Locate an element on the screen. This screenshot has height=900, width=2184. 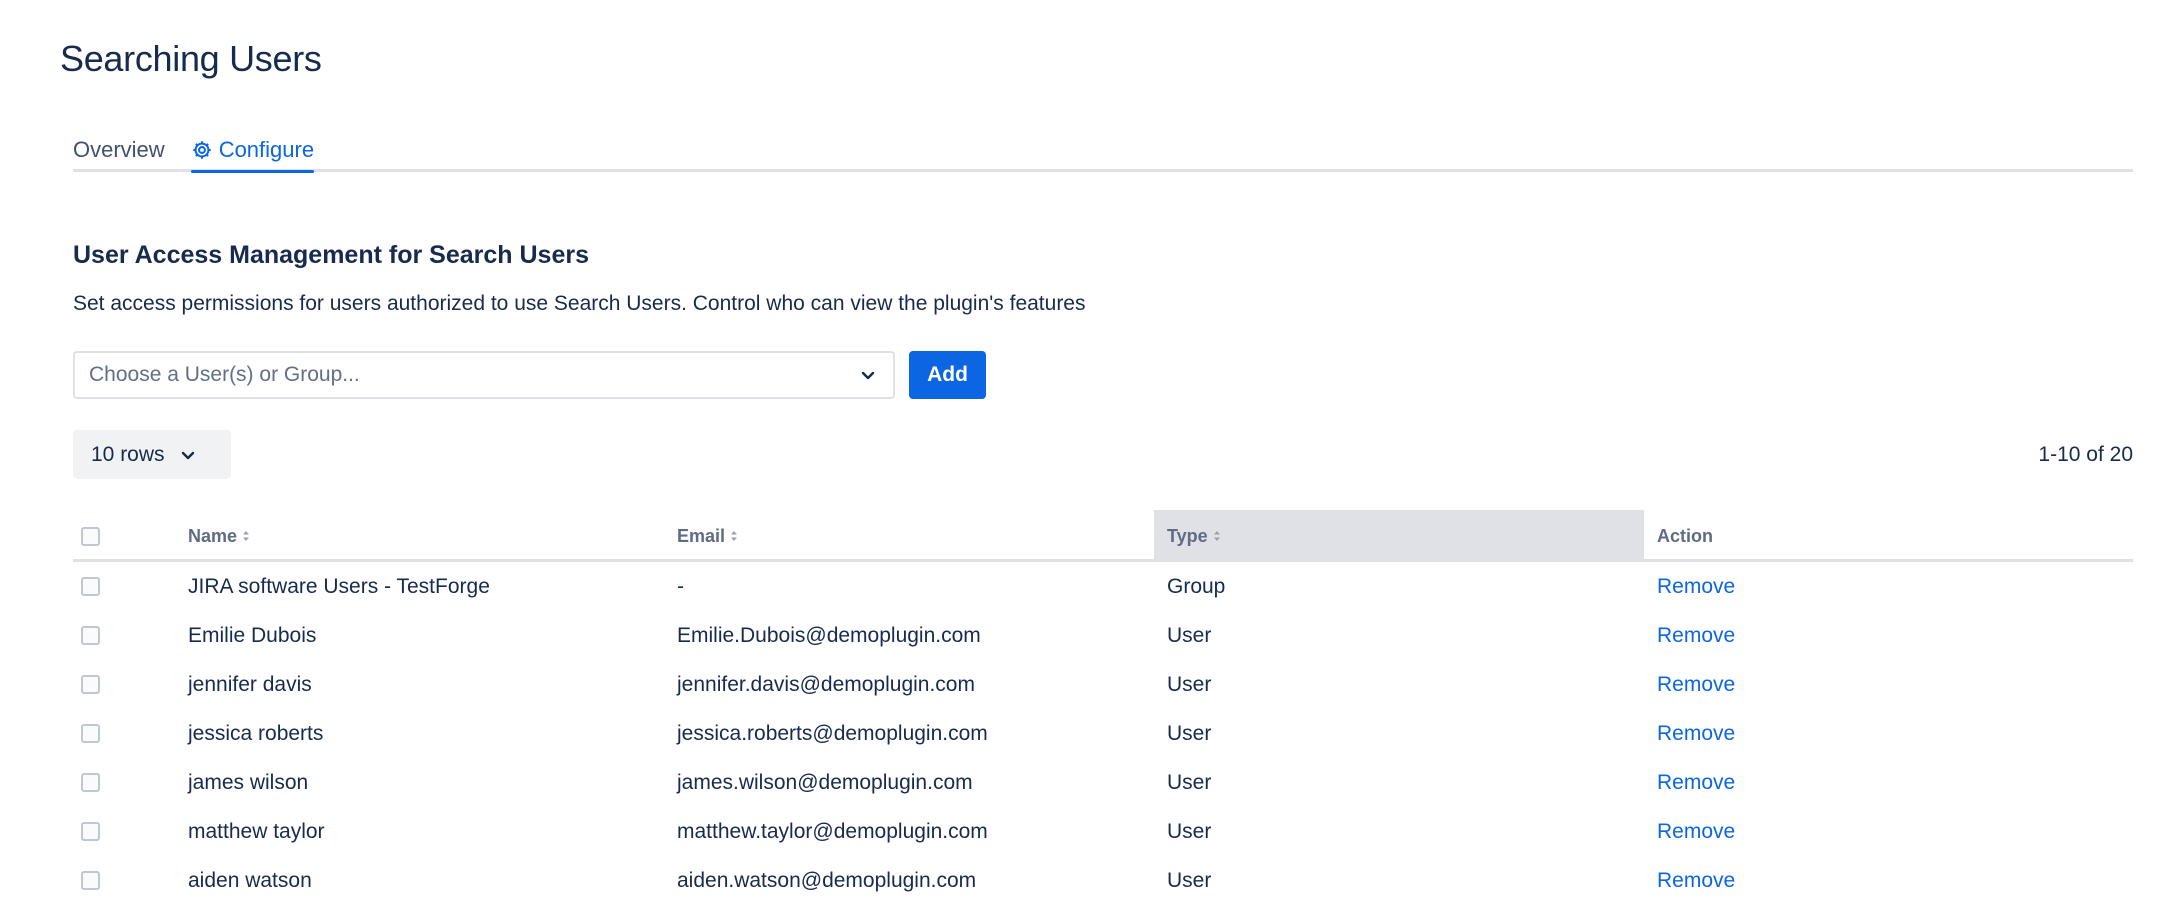
pagination-summary: 1-10 of 20 is located at coordinates (2085, 454).